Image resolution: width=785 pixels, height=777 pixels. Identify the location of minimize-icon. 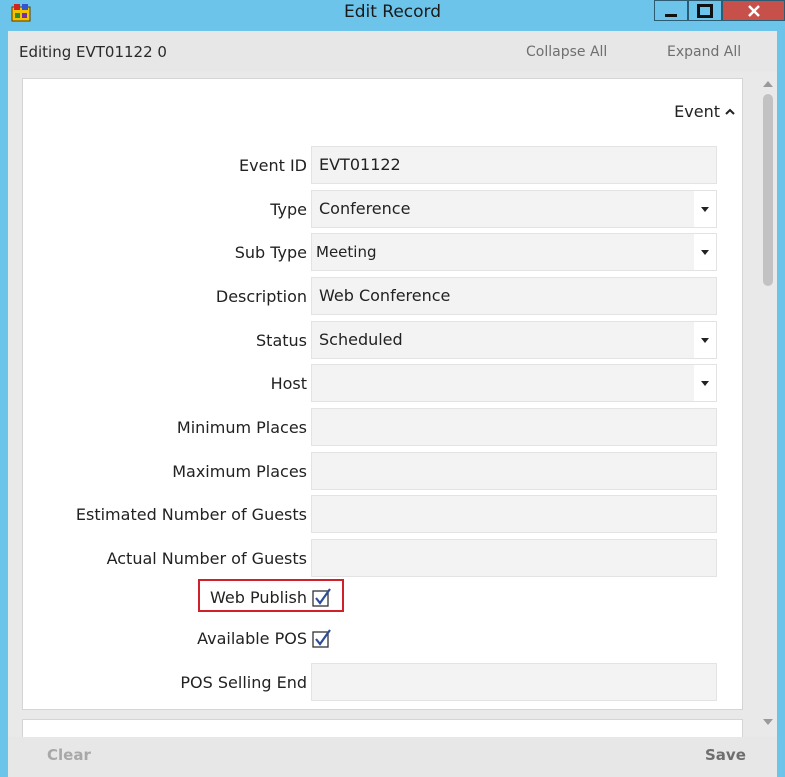
(671, 15).